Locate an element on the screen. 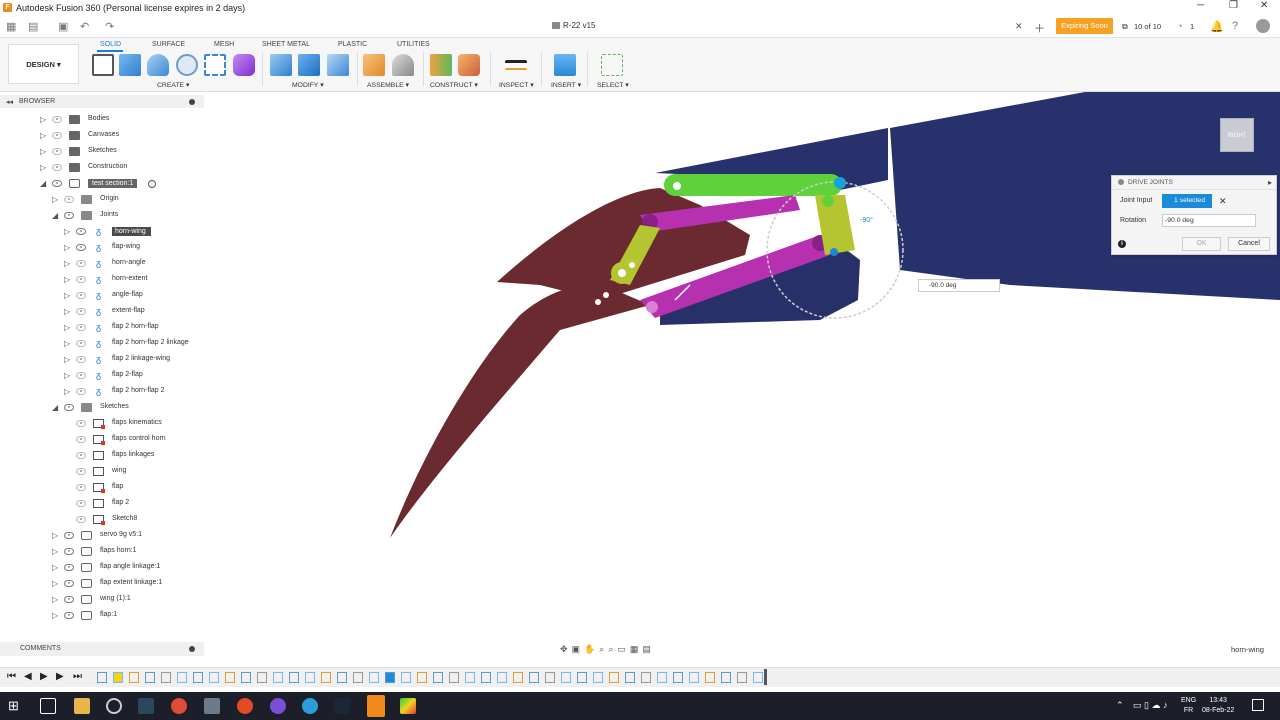 This screenshot has width=1280, height=720. viewcube: RIGHT is located at coordinates (1237, 135).